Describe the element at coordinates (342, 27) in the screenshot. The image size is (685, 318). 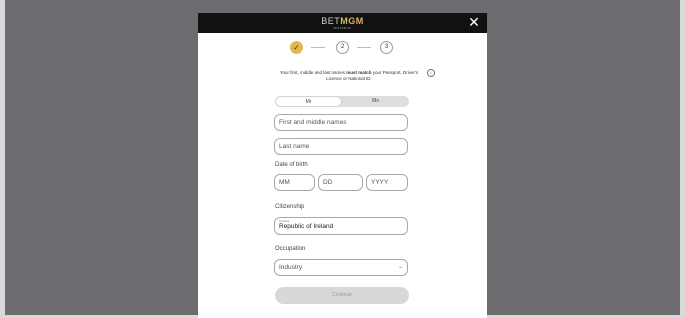
I see `logo-subtitle: ONTARIO` at that location.